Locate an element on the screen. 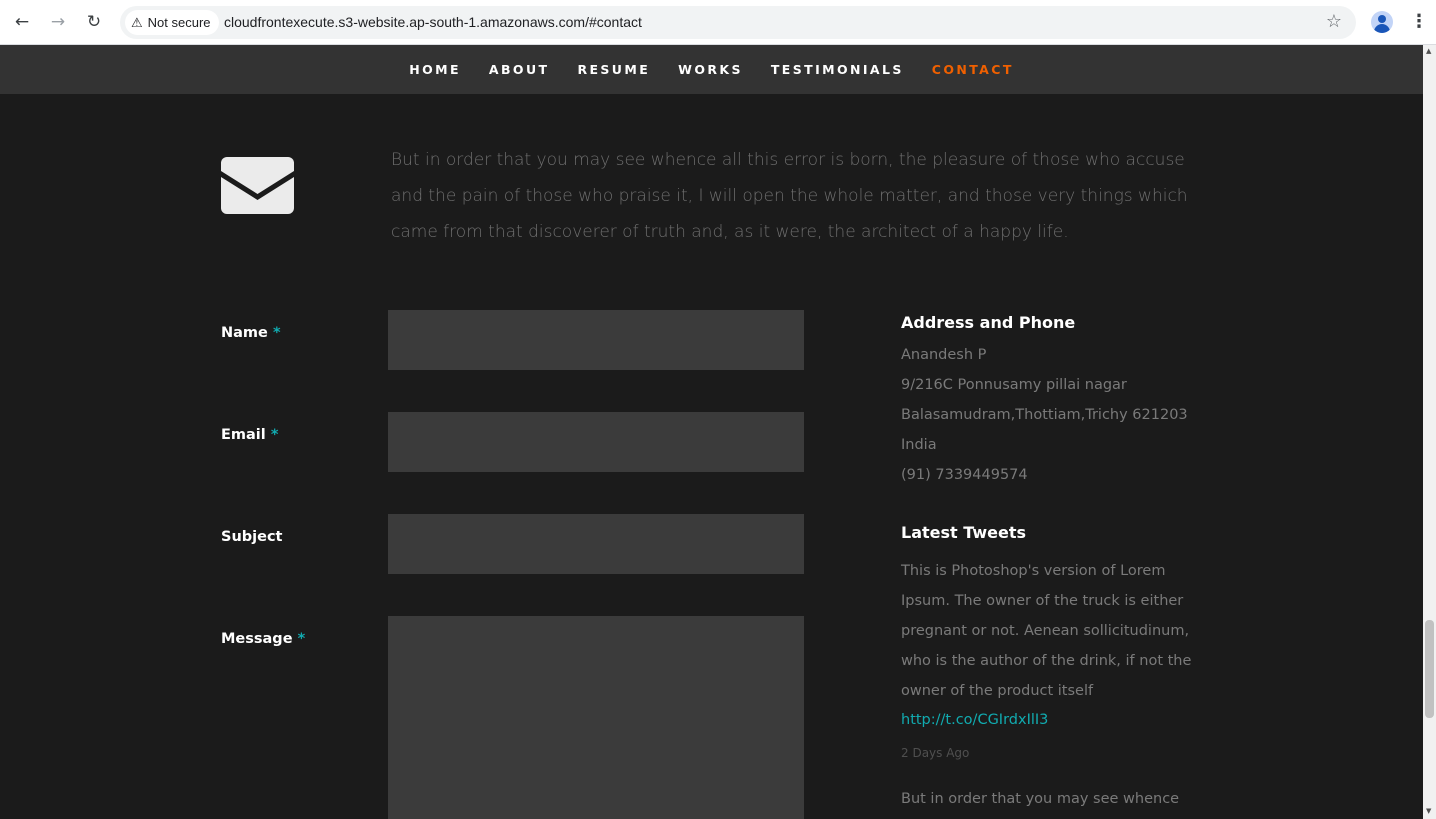  address-name: Anandesh P is located at coordinates (944, 355).